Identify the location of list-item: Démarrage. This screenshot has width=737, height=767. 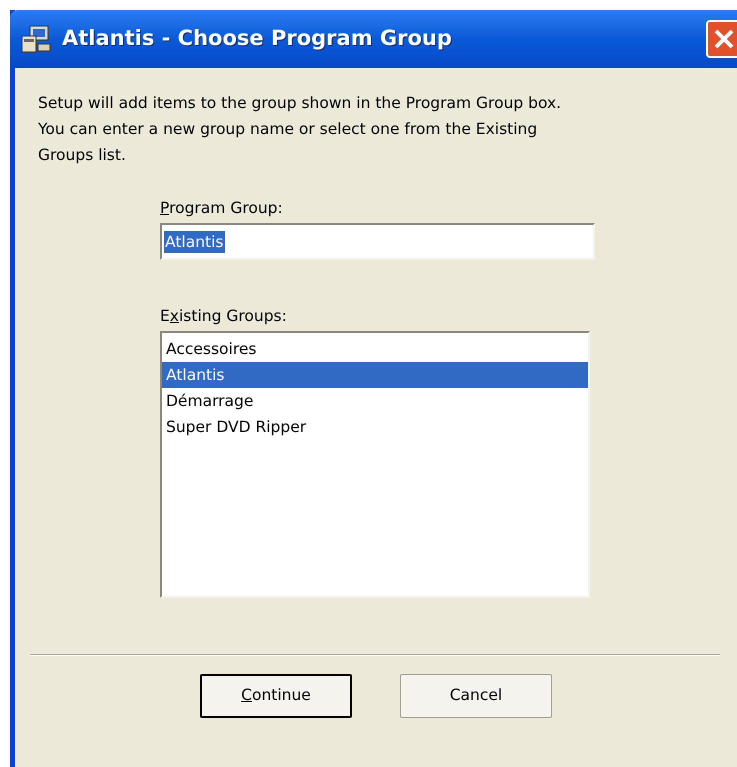
(375, 401).